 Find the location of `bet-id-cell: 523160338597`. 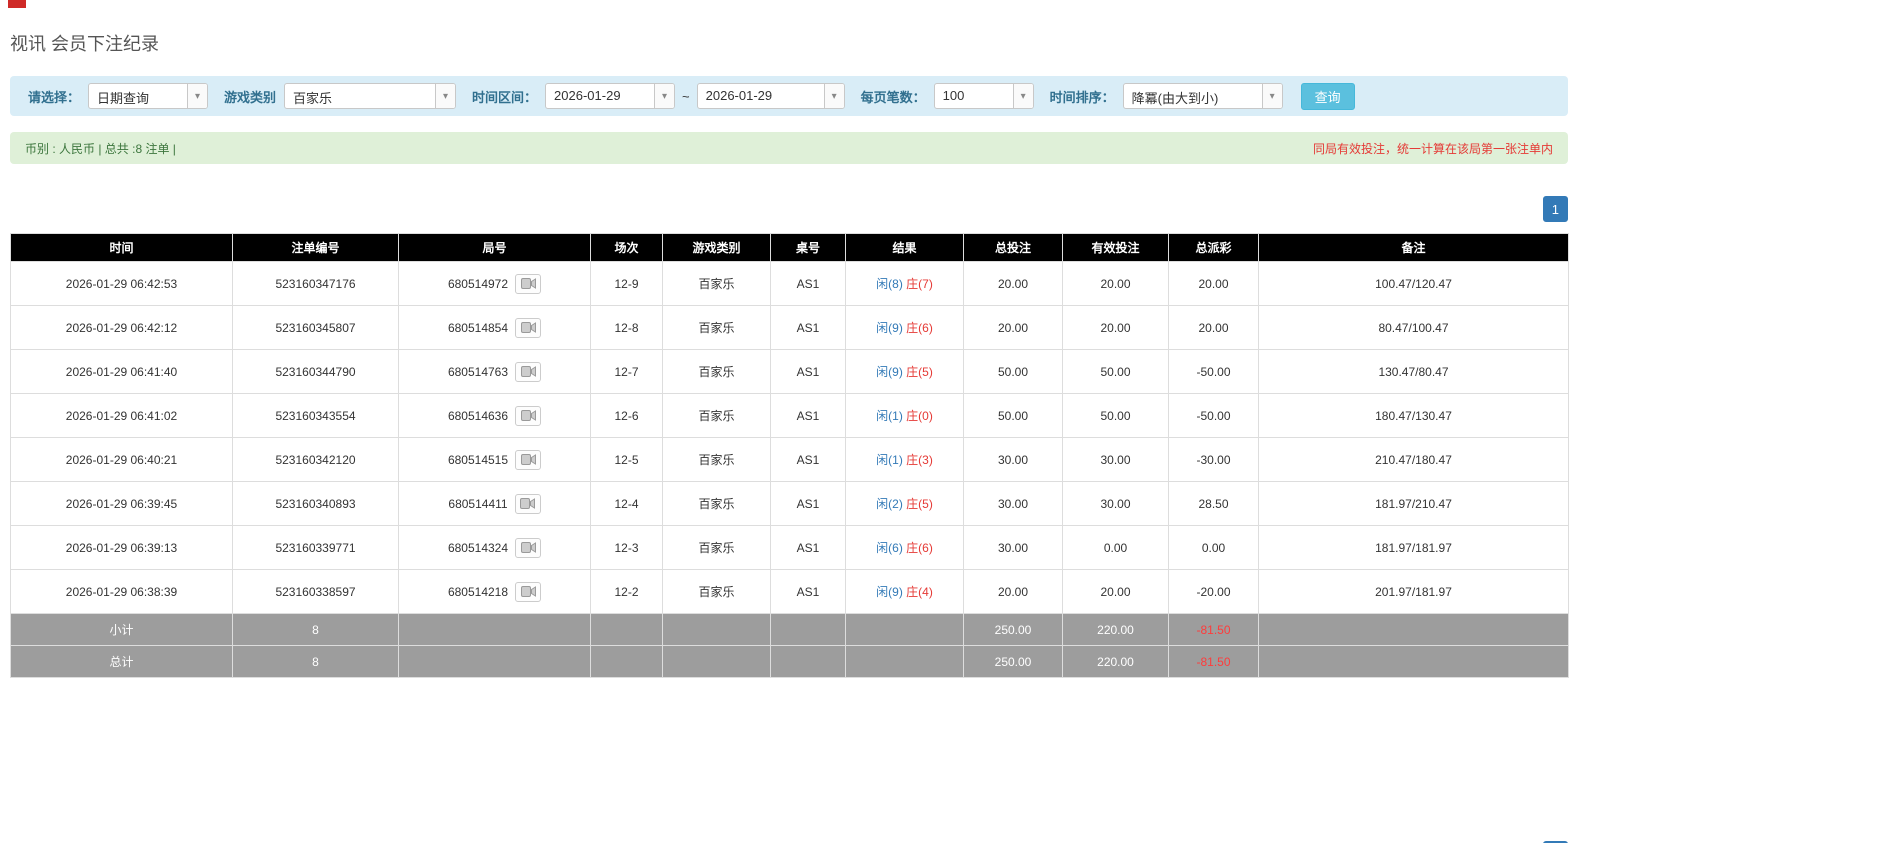

bet-id-cell: 523160338597 is located at coordinates (315, 591).